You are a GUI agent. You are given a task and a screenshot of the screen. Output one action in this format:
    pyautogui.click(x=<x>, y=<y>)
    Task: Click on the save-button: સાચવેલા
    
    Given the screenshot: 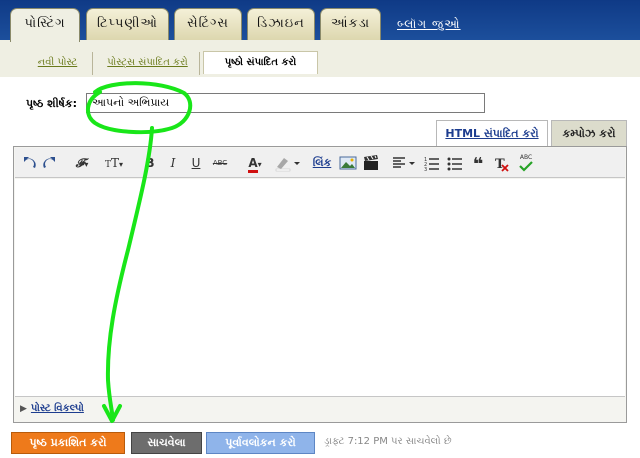 What is the action you would take?
    pyautogui.click(x=166, y=443)
    